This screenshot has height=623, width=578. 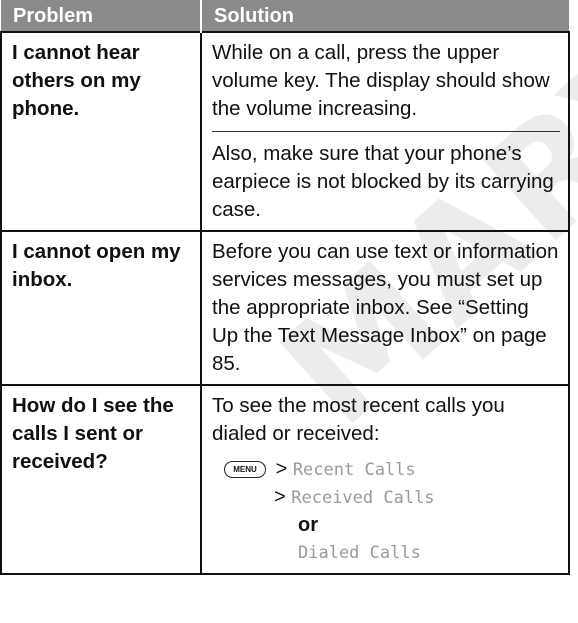 I want to click on problem-cell: I cannot hear others on my phone., so click(x=101, y=131).